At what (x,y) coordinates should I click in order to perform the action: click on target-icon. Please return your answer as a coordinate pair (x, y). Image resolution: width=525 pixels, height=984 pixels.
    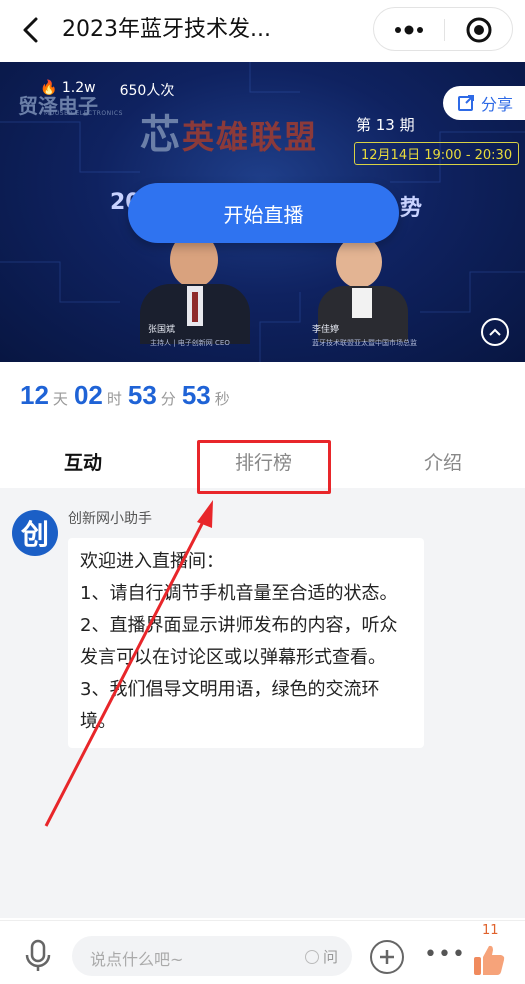
    Looking at the image, I should click on (479, 30).